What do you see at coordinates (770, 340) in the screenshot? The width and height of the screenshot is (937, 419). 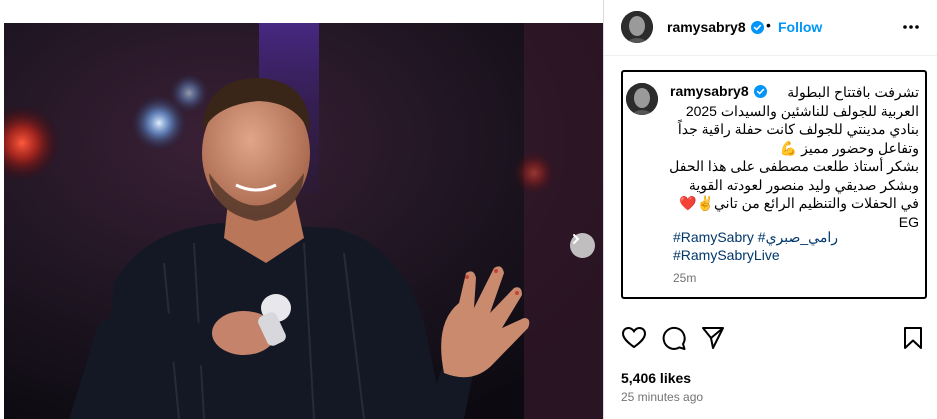 I see `post-actions` at bounding box center [770, 340].